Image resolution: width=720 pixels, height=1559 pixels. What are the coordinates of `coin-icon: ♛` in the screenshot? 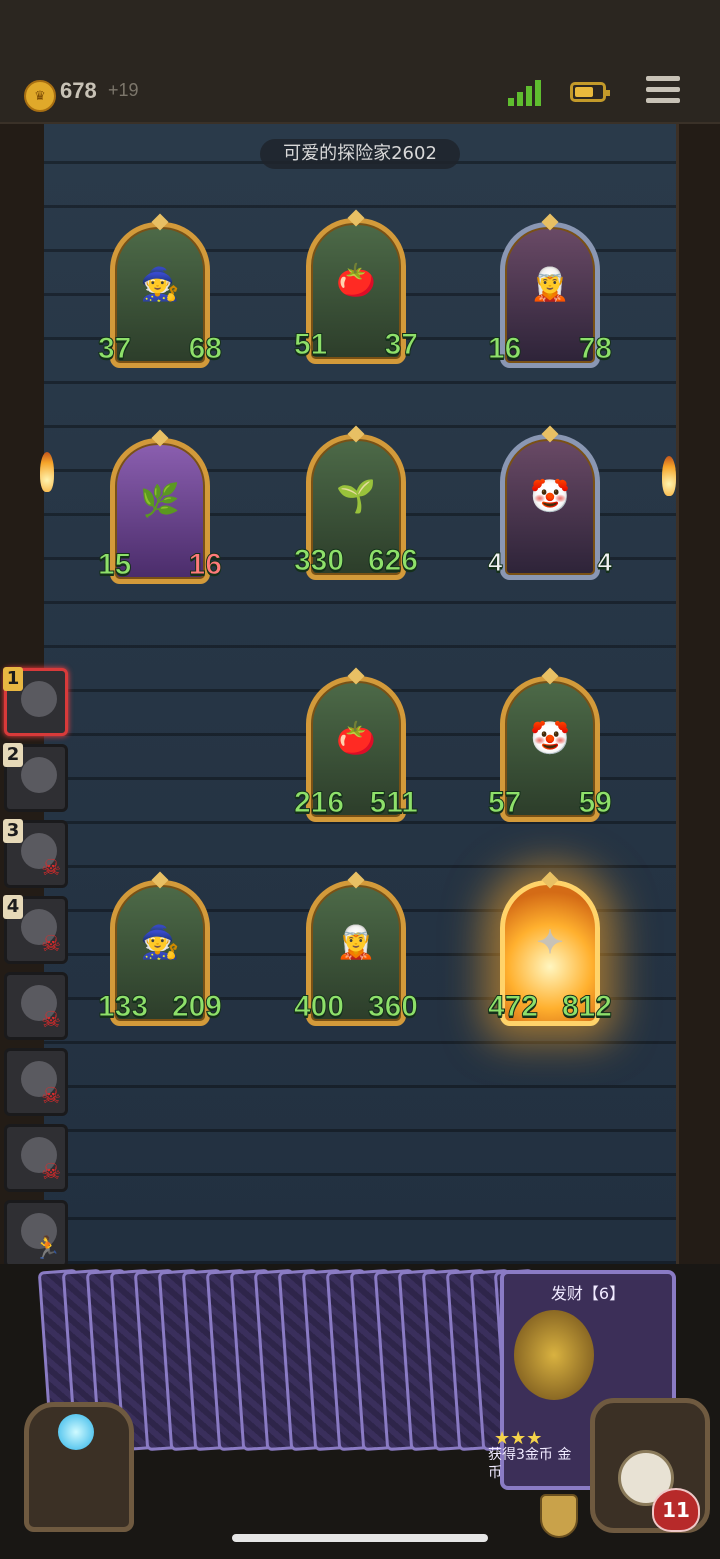 It's located at (40, 96).